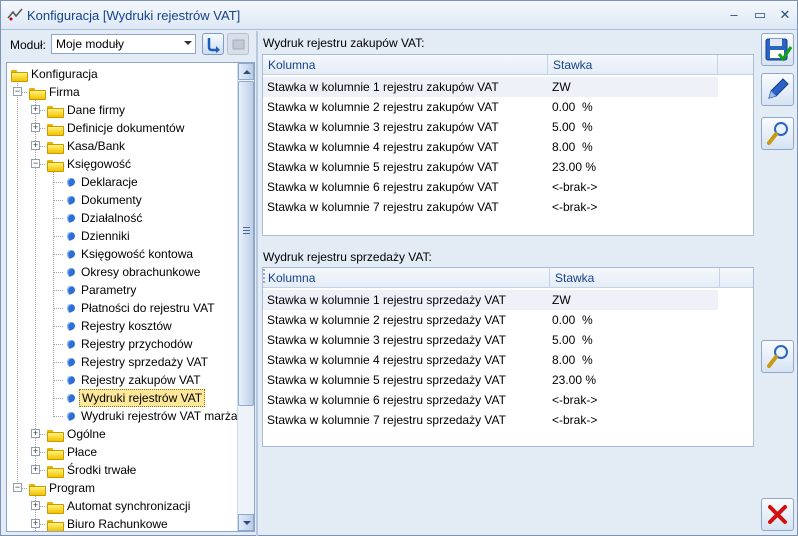 Image resolution: width=798 pixels, height=536 pixels. What do you see at coordinates (122, 236) in the screenshot?
I see `tree-item: Dzienniki` at bounding box center [122, 236].